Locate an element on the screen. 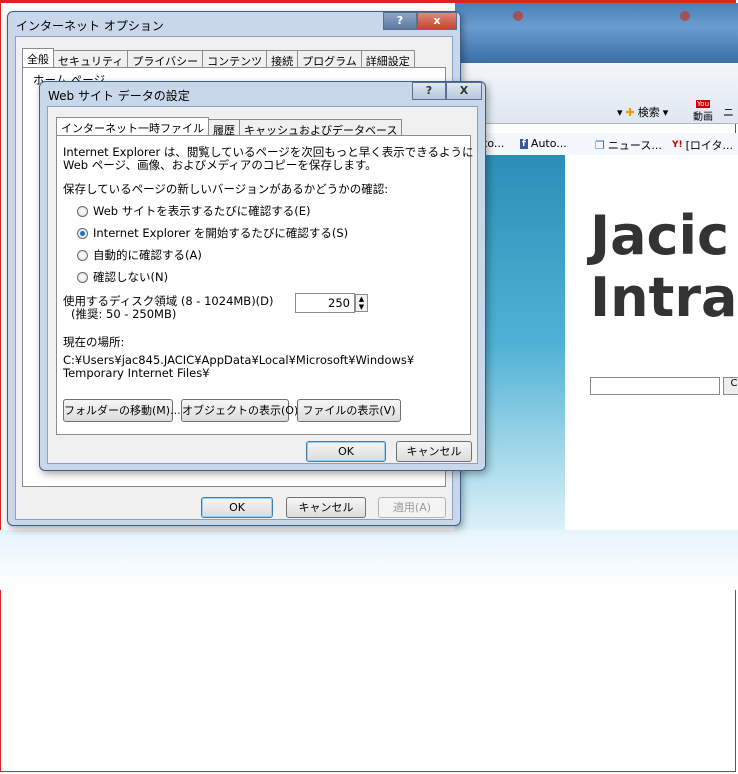 The width and height of the screenshot is (738, 774). description-text: Web ページ、画像、およびメディアのコピーを保存します。 is located at coordinates (220, 165).